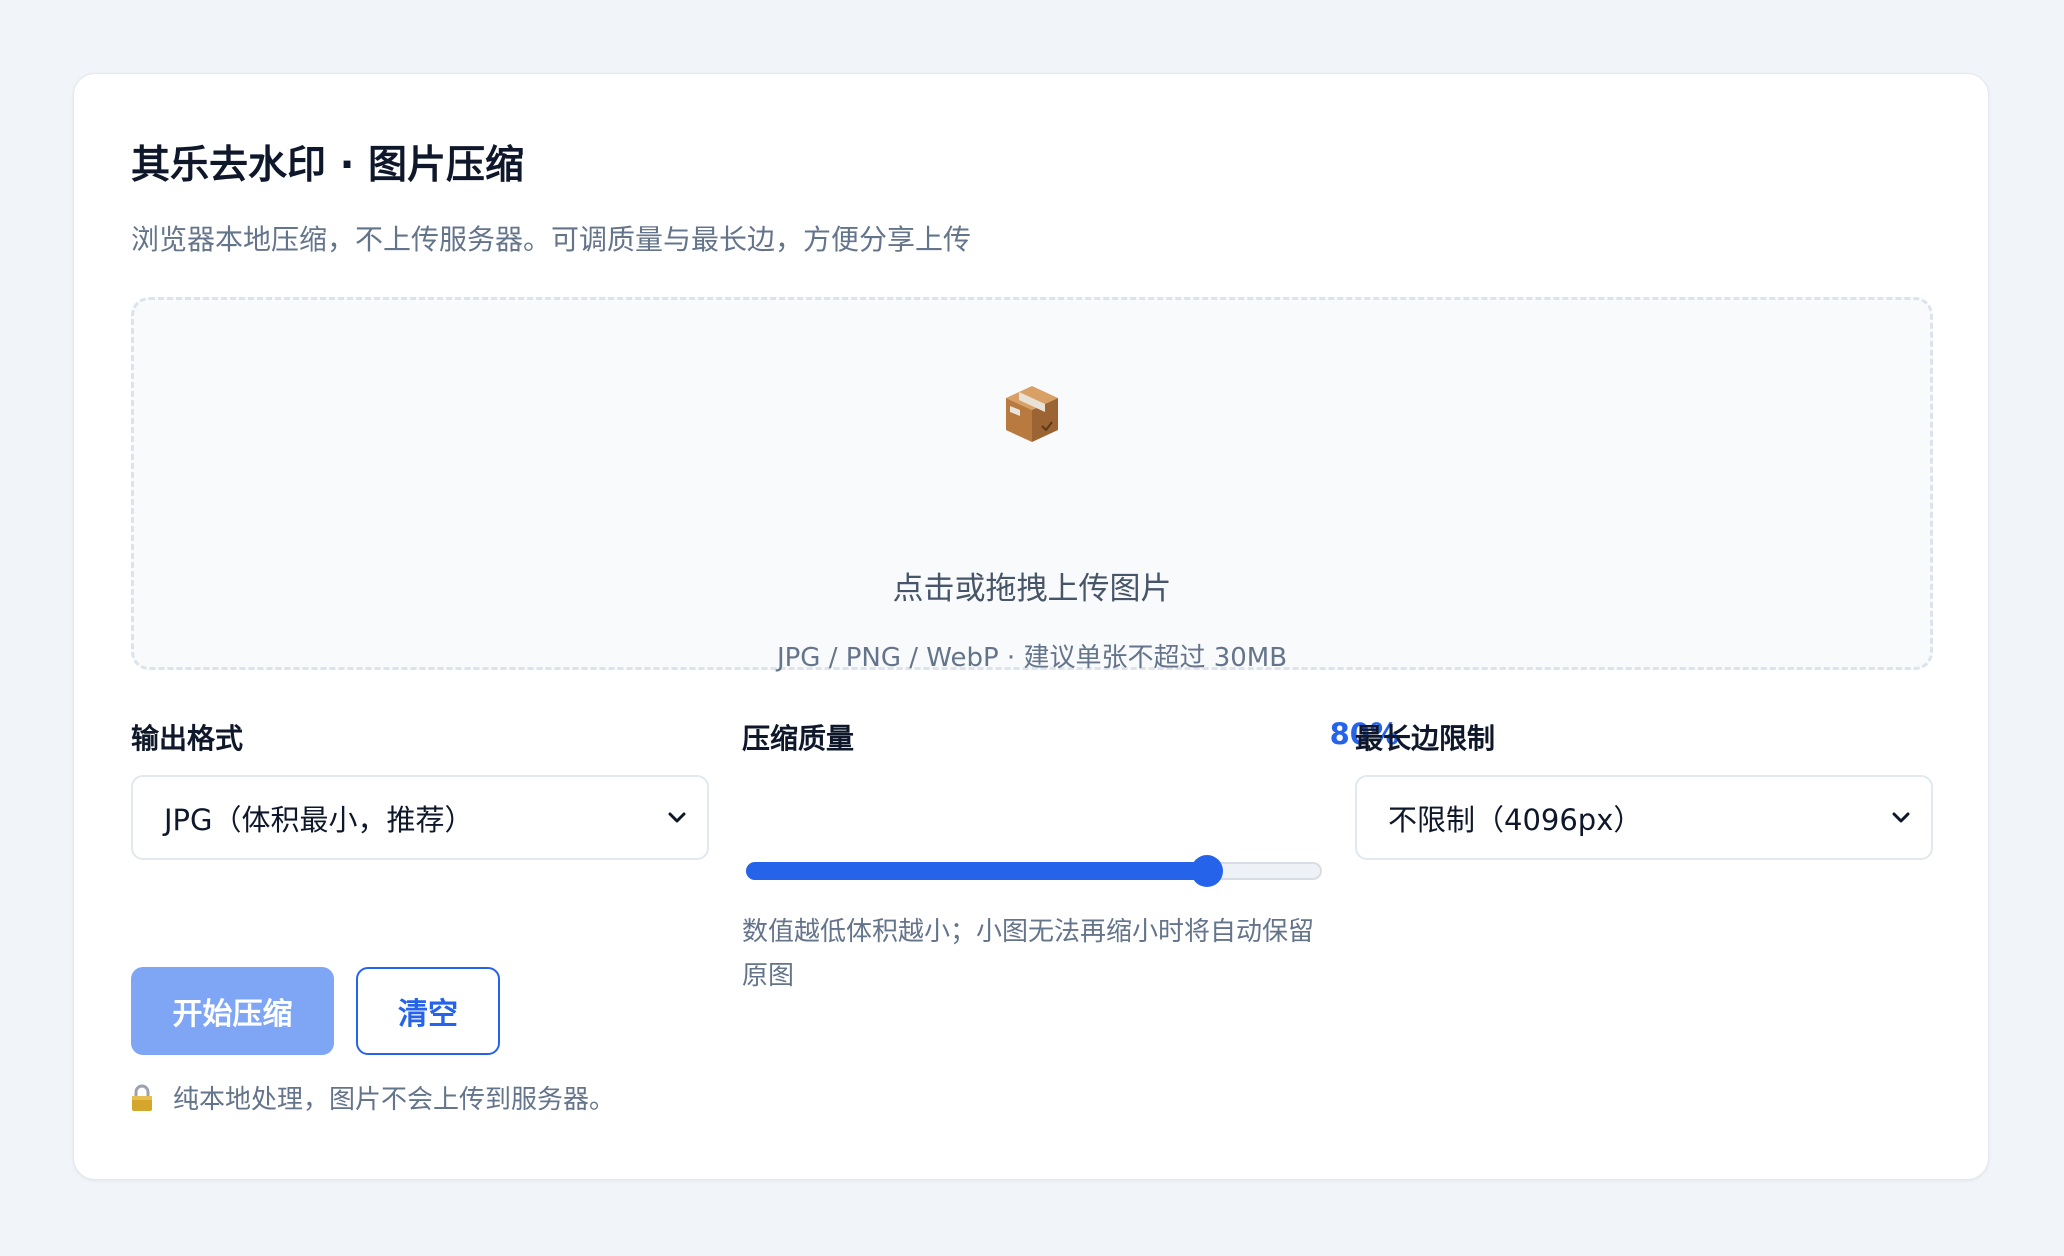  Describe the element at coordinates (1032, 589) in the screenshot. I see `dropzone-text: 点击或拖拽上传图片` at that location.